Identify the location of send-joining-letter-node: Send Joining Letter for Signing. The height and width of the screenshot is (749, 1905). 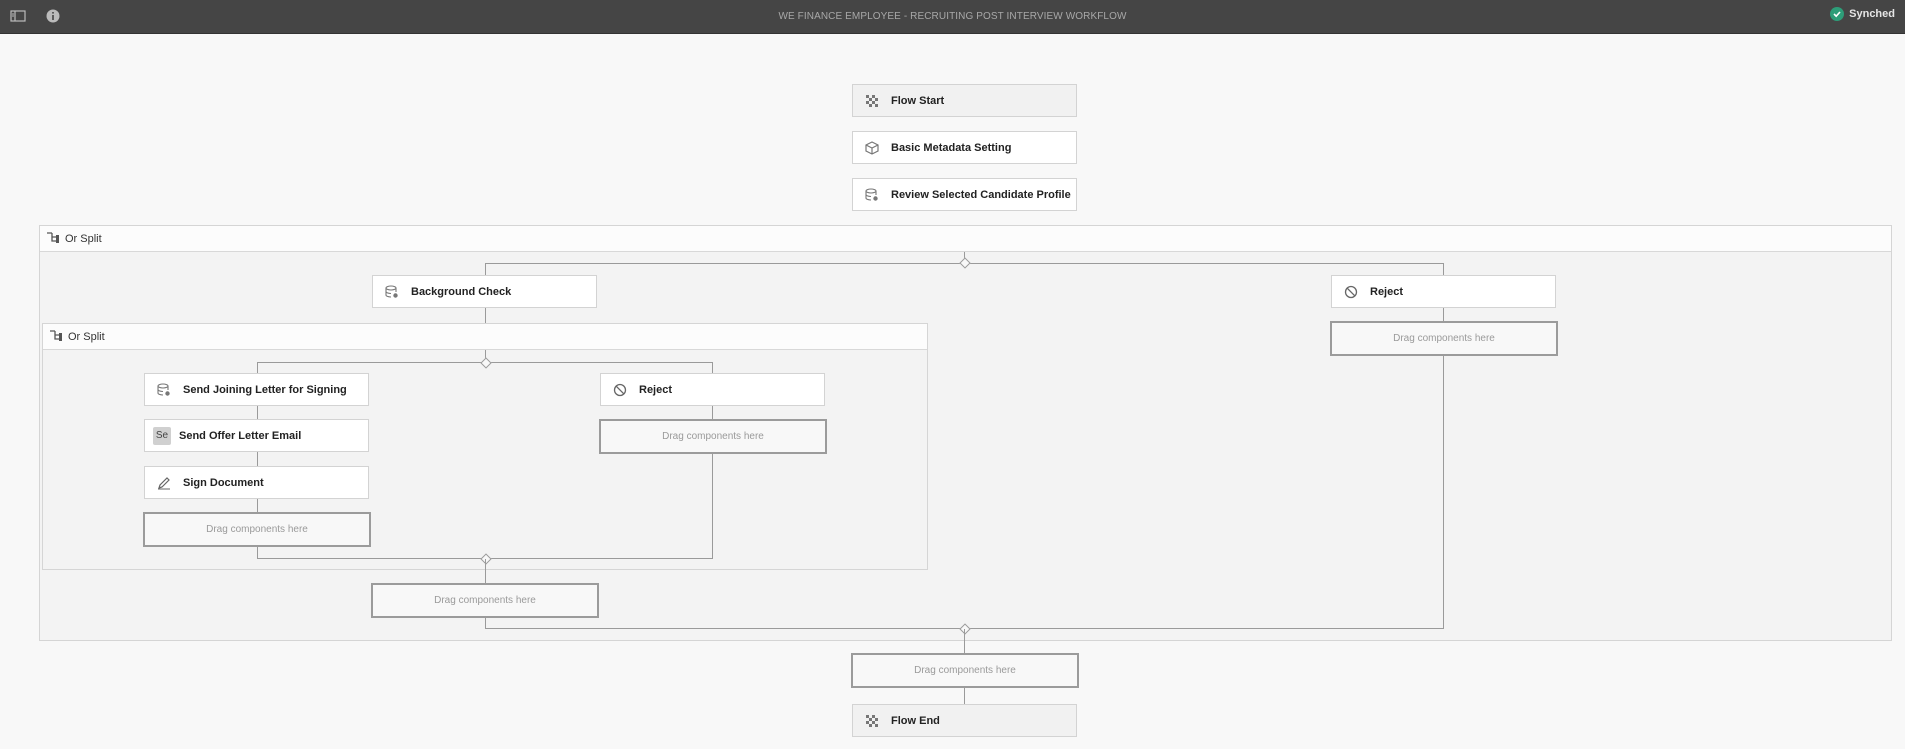
(256, 389).